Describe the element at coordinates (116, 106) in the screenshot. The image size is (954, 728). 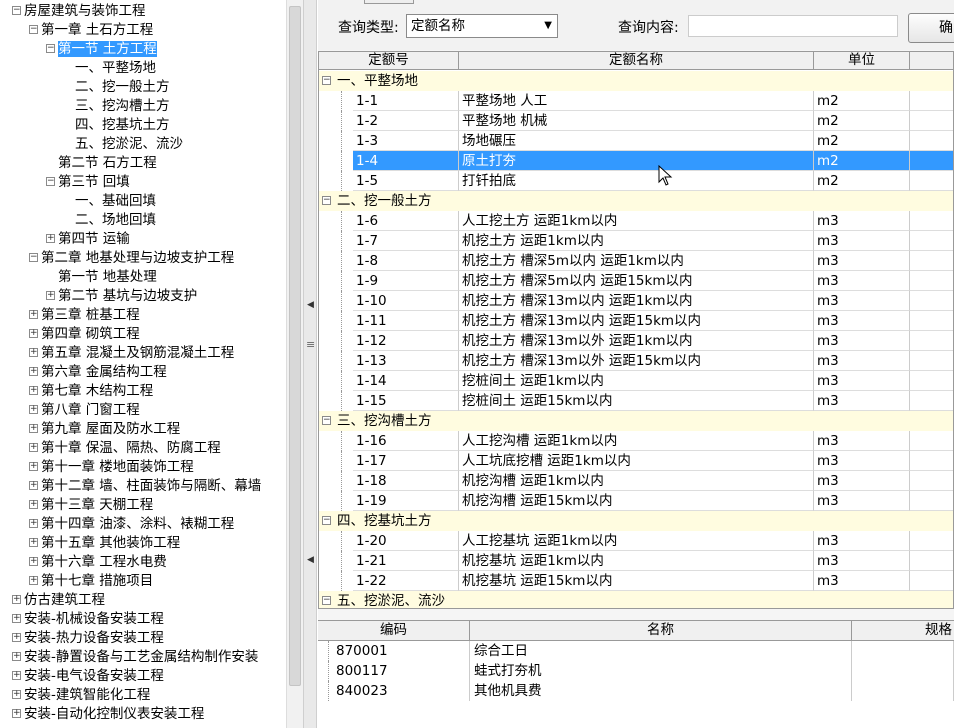
I see `tree-item: 三、挖沟槽土方` at that location.